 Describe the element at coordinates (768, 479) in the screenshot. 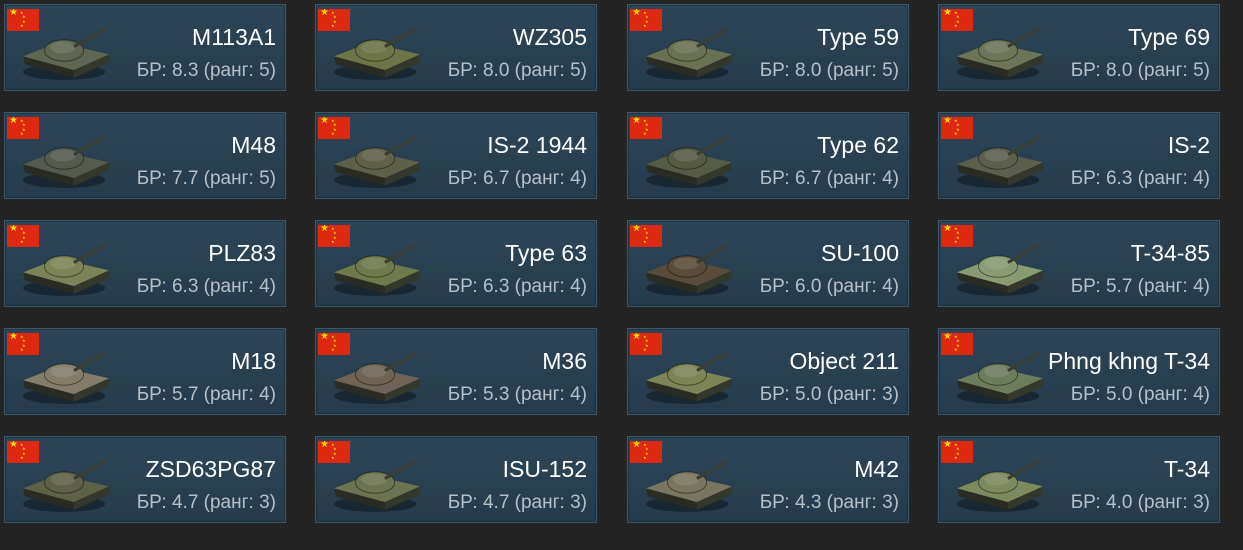

I see `vehicle-card: ★ ★ ★ ★ ★ M42 БР: 4.3 (ранг: 3)` at that location.